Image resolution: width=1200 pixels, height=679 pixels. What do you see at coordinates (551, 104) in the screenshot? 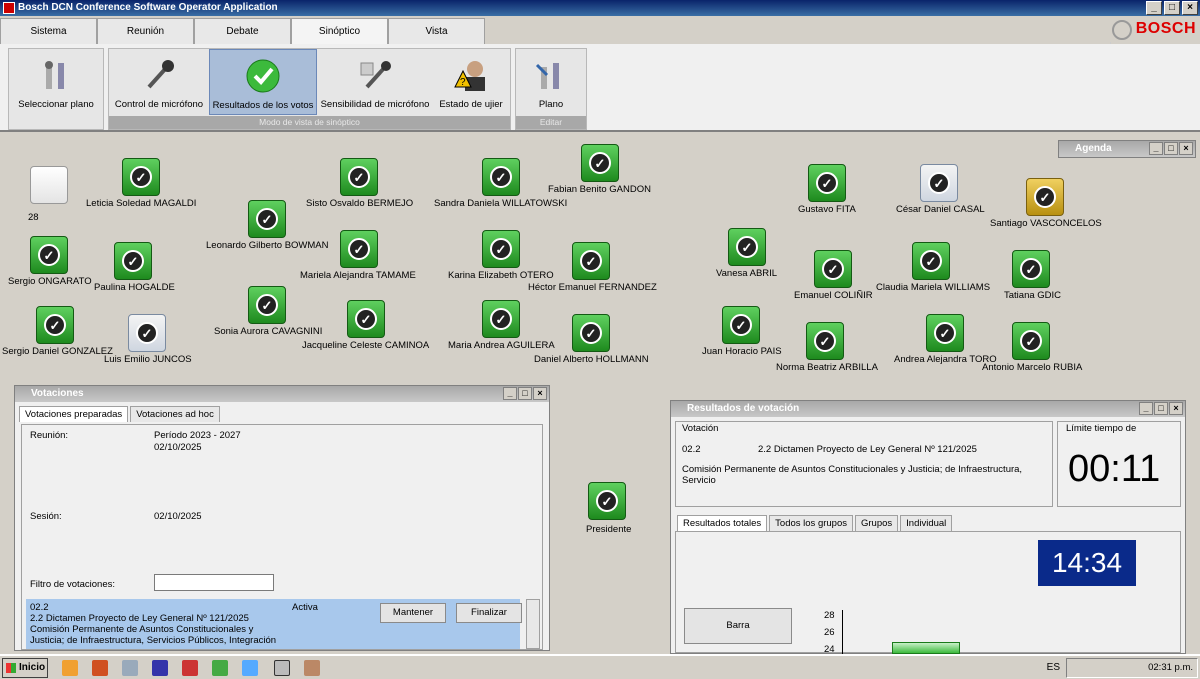
I see `plan-label: Plano` at bounding box center [551, 104].